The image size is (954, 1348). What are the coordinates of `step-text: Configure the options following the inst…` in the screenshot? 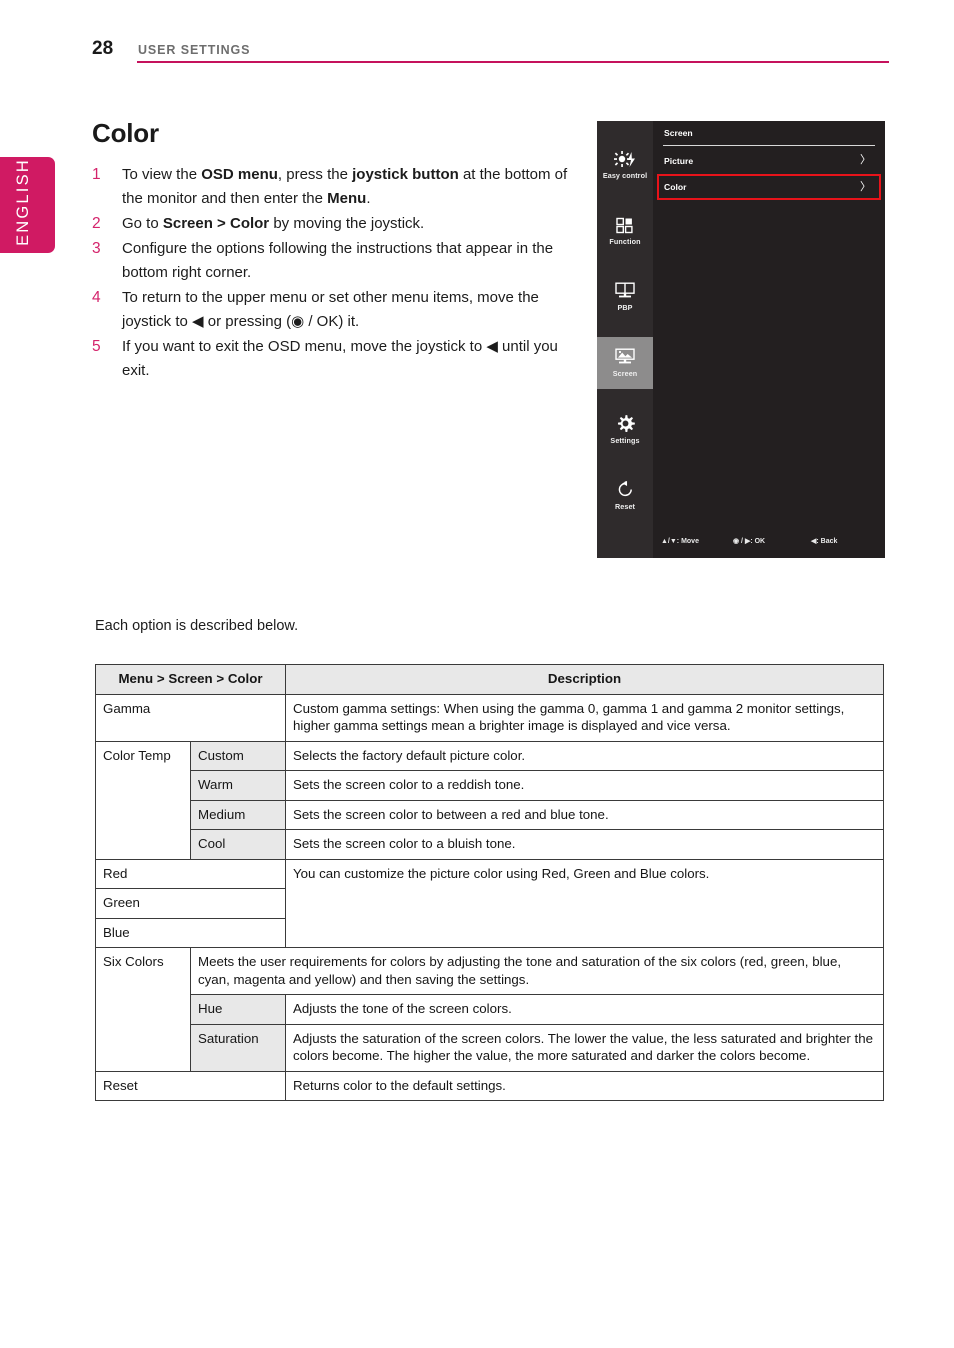 It's located at (338, 260).